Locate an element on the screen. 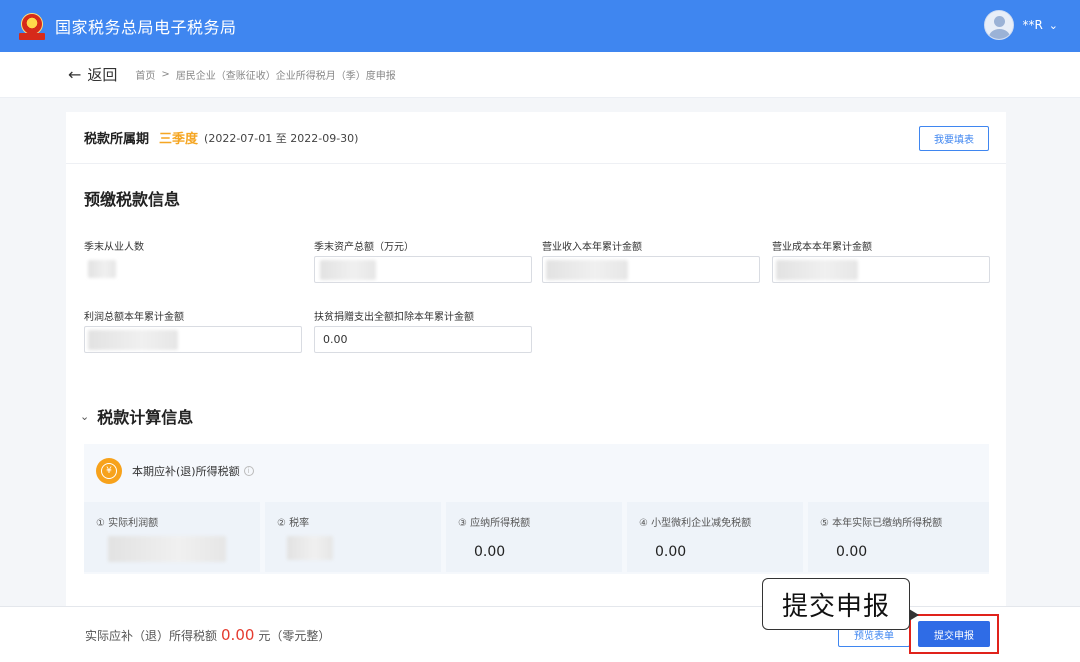  breadcrumb-bar: ← 返回 首页 > 居民企业（查账征收）企业所得税月（季）度申报 is located at coordinates (540, 75).